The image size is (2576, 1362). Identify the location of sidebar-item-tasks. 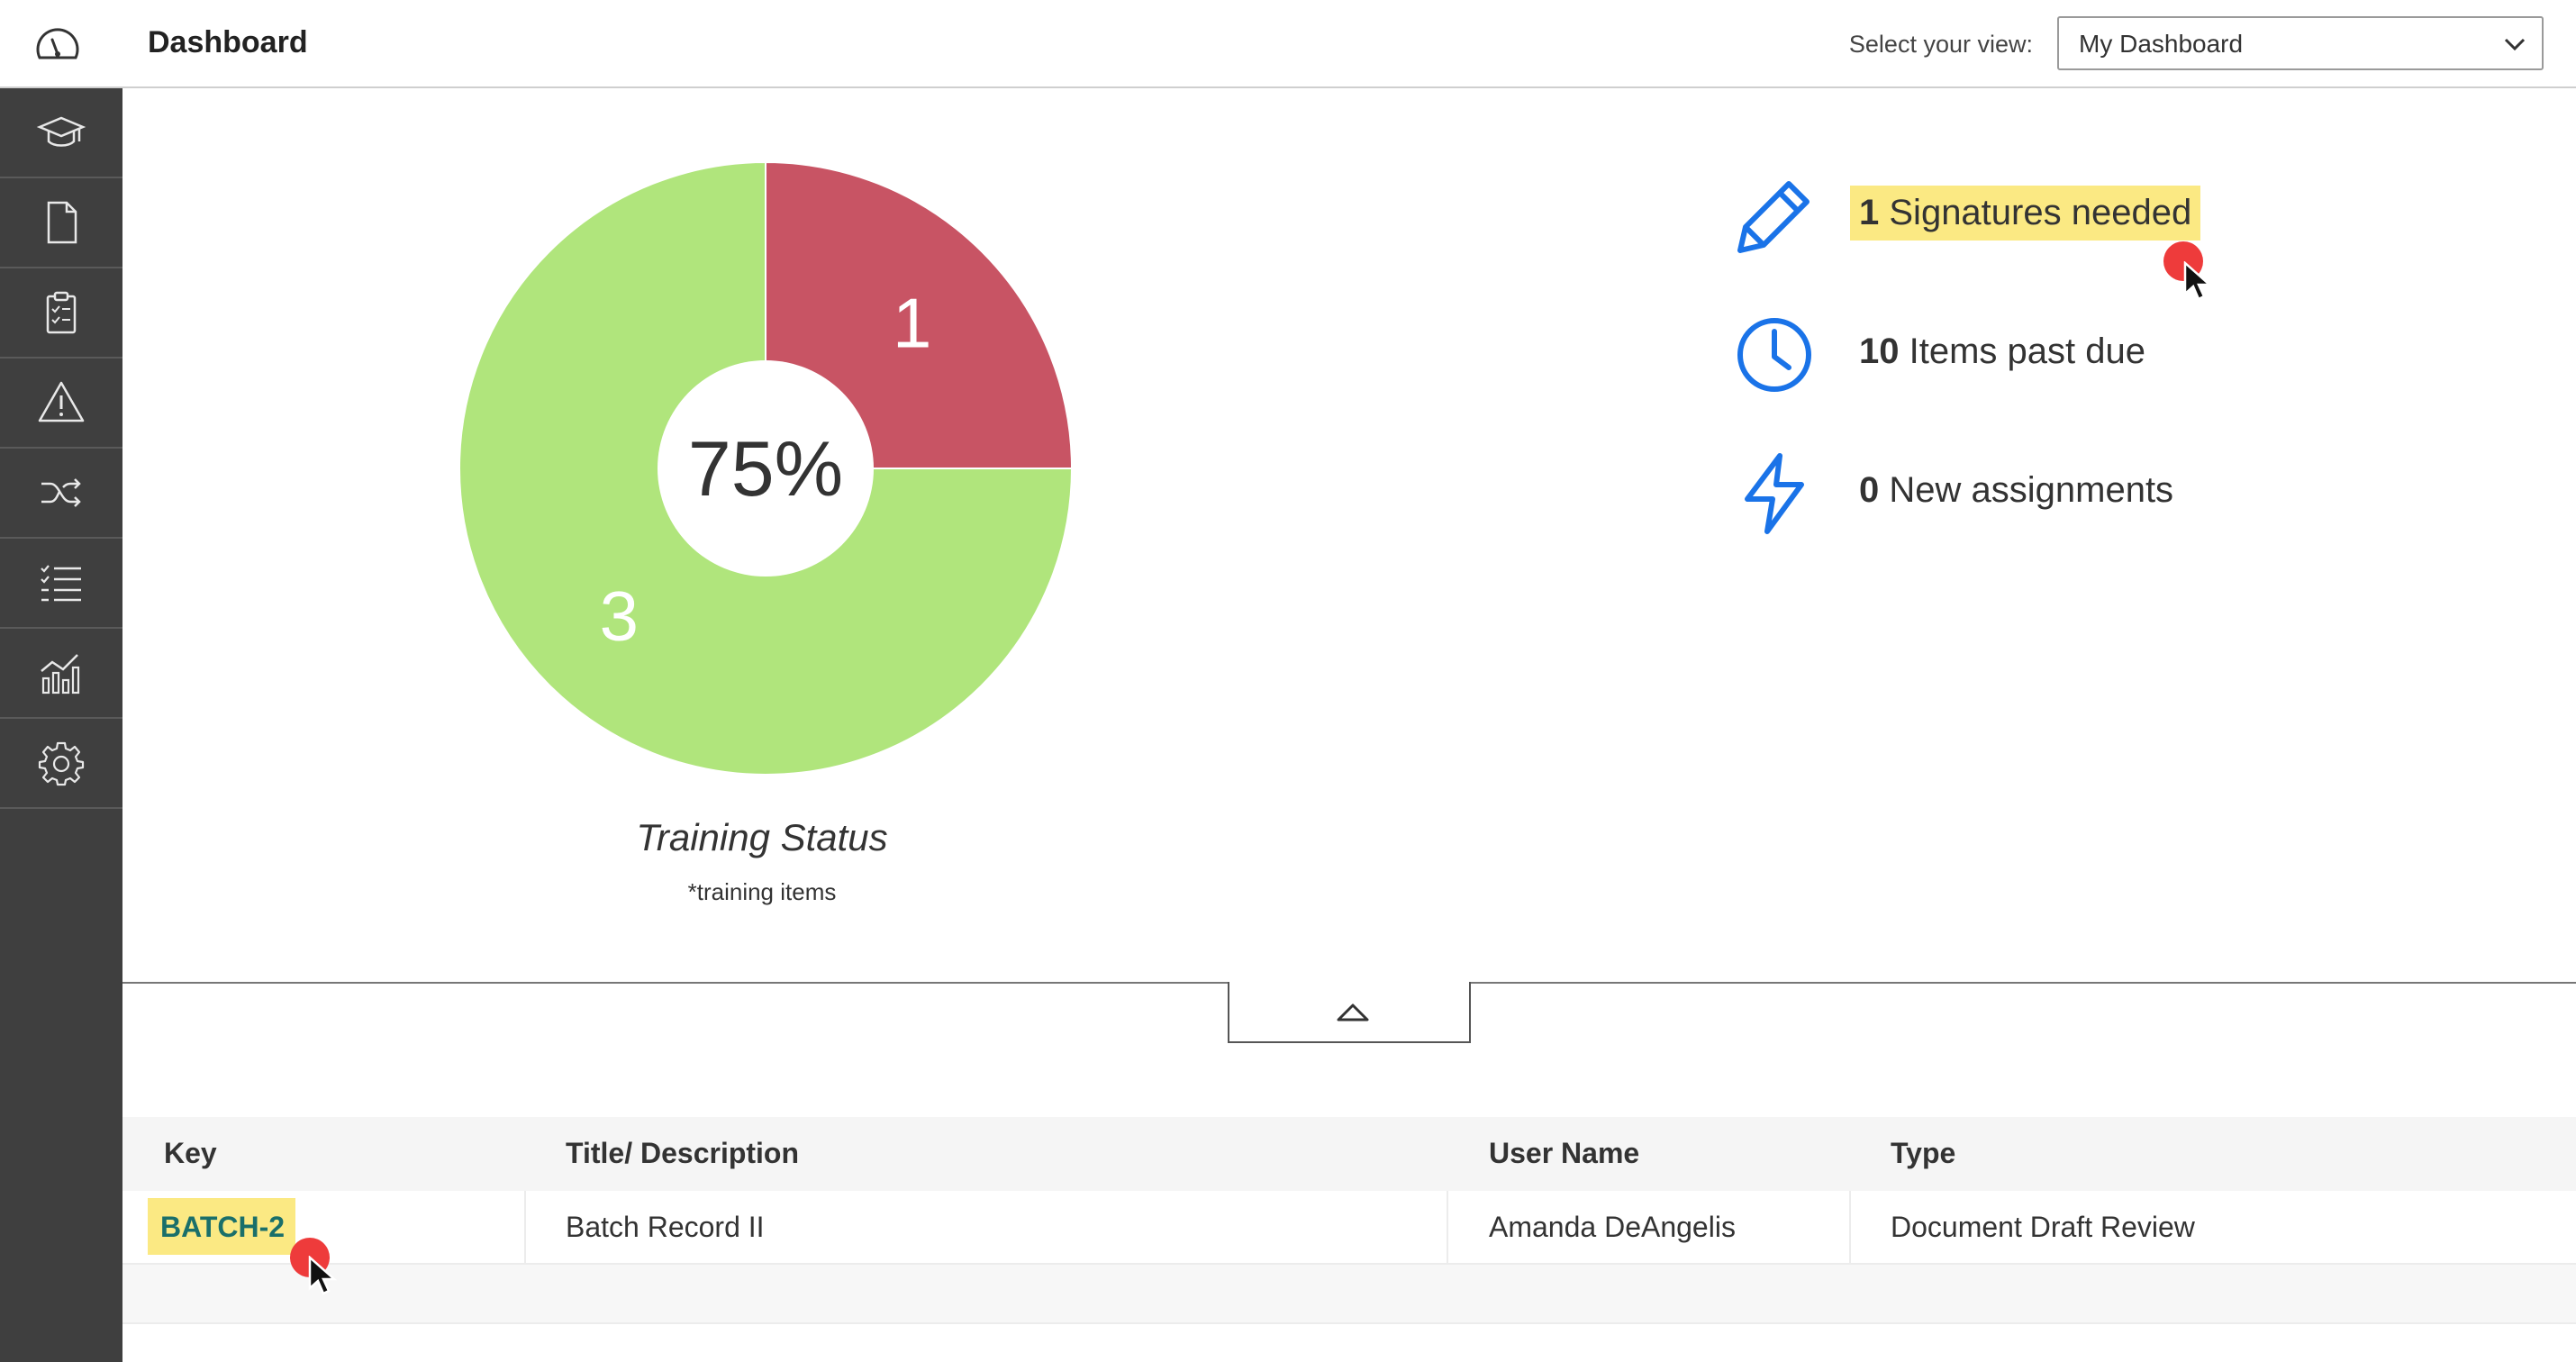
(61, 584).